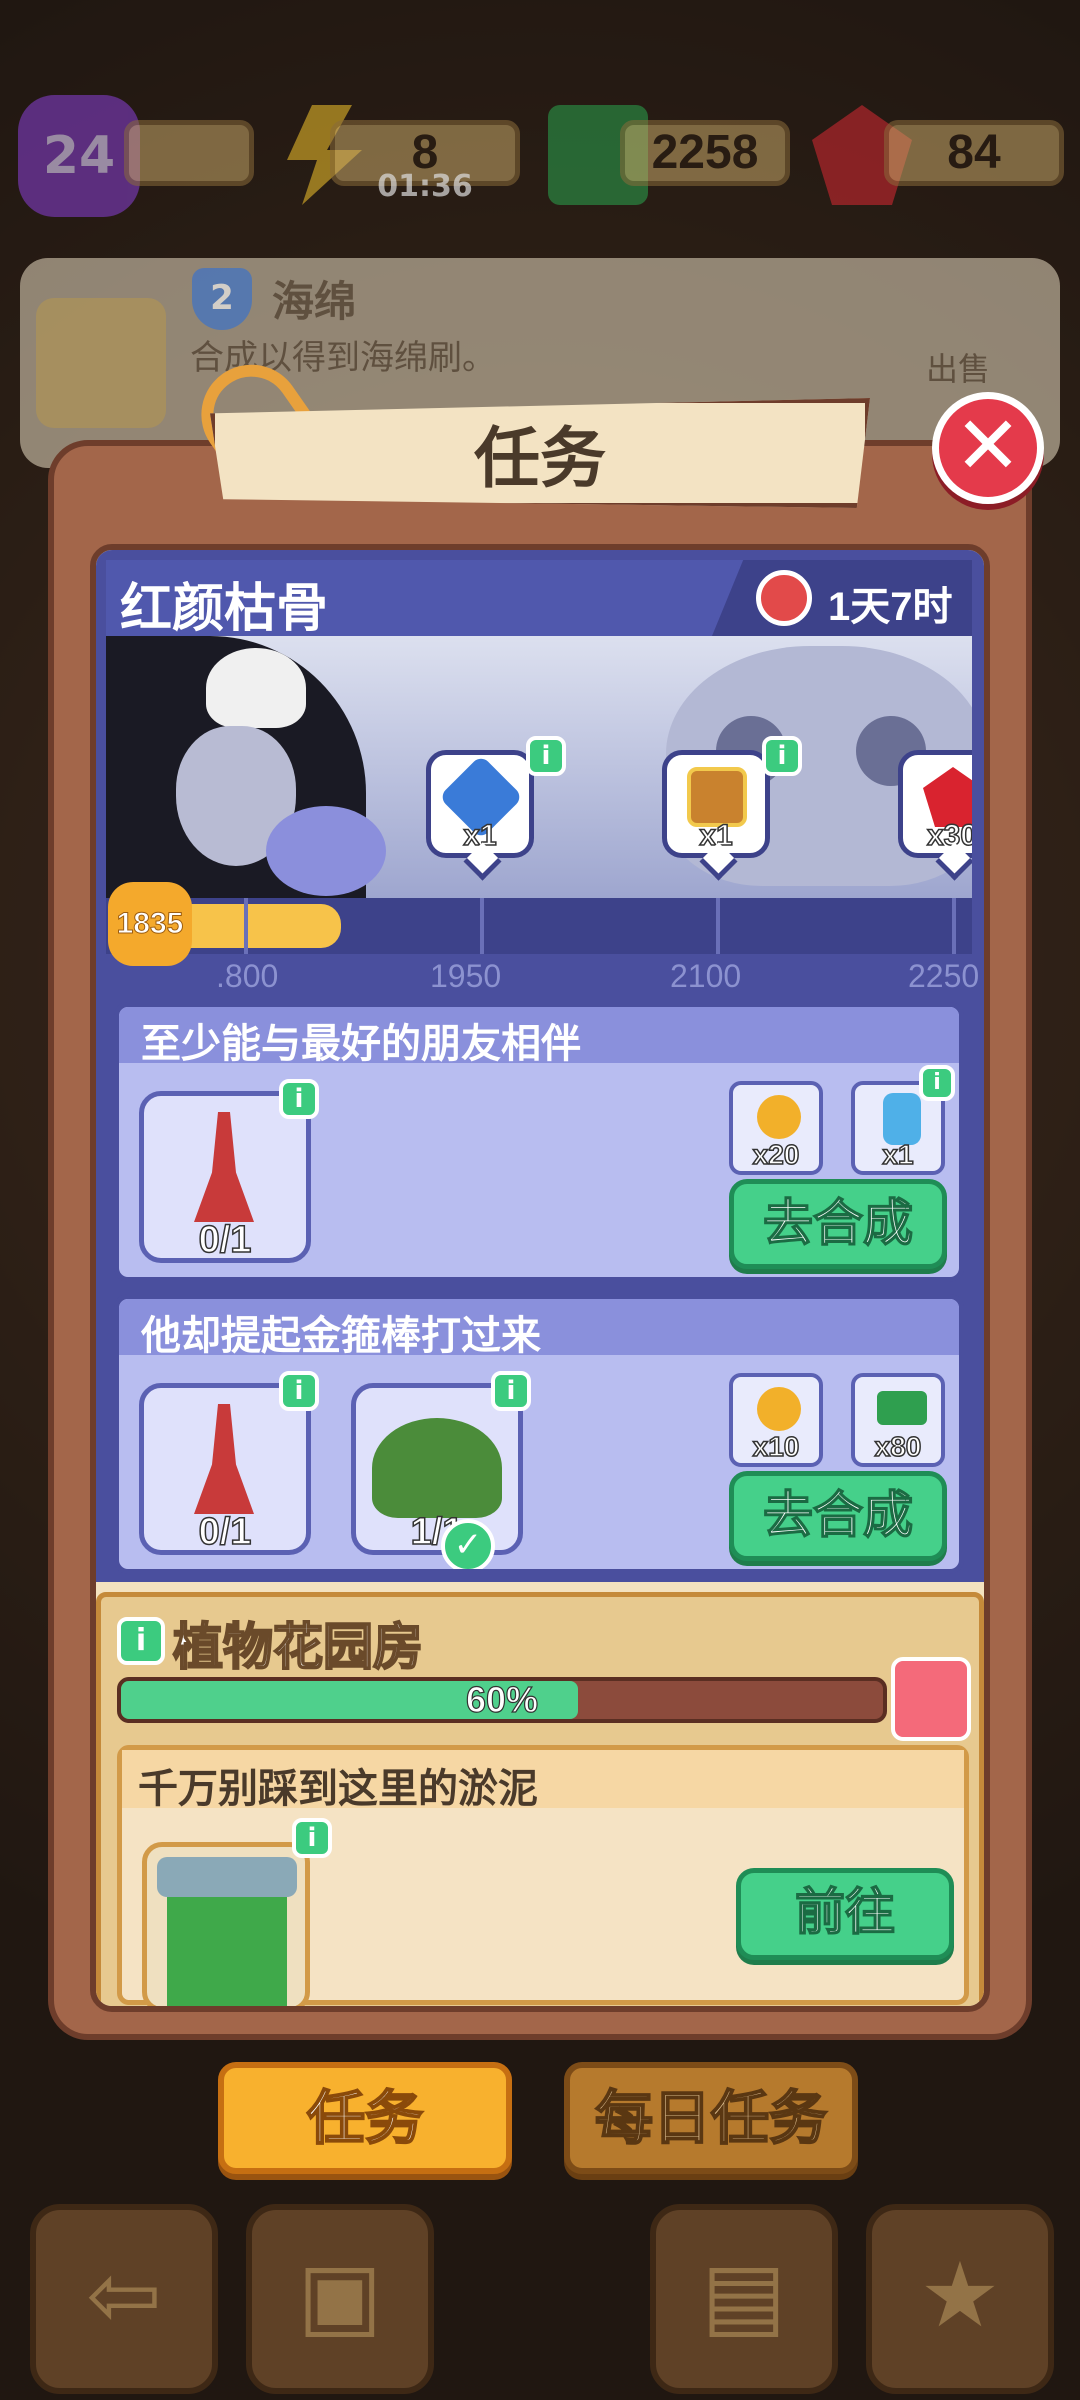 Image resolution: width=1080 pixels, height=2400 pixels. What do you see at coordinates (706, 976) in the screenshot?
I see `tick-label: 2100` at bounding box center [706, 976].